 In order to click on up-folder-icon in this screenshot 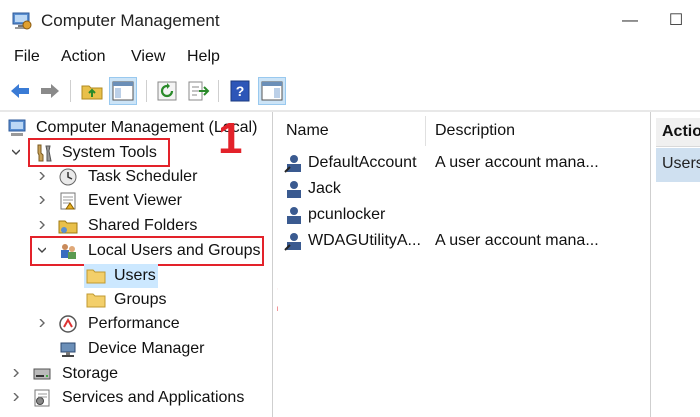, I will do `click(92, 91)`.